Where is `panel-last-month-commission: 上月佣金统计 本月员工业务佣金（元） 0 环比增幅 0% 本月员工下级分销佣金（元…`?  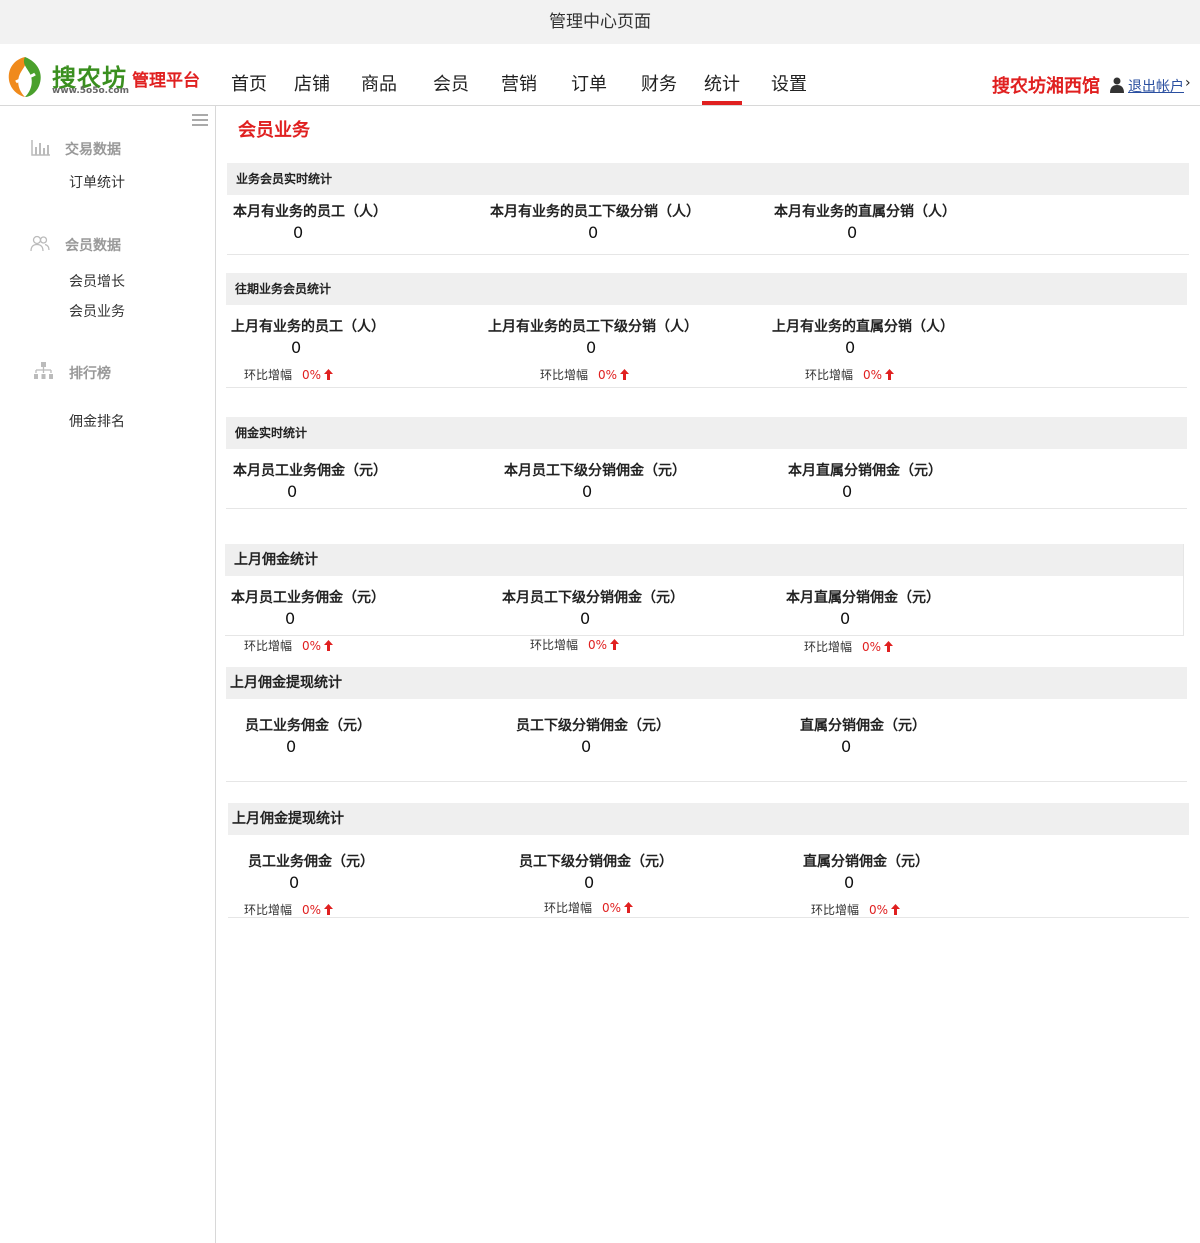 panel-last-month-commission: 上月佣金统计 本月员工业务佣金（元） 0 环比增幅 0% 本月员工下级分销佣金（元… is located at coordinates (704, 599).